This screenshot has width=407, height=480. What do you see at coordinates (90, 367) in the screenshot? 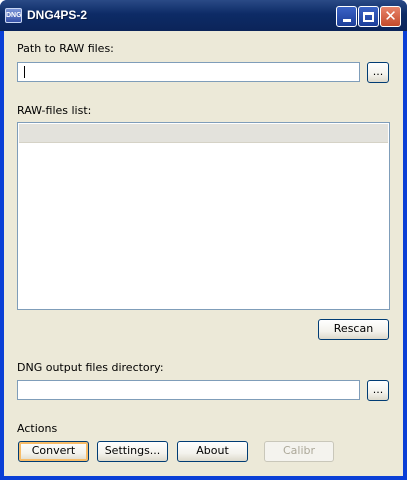
I see `dng-output-dir-label: DNG output files directory:` at bounding box center [90, 367].